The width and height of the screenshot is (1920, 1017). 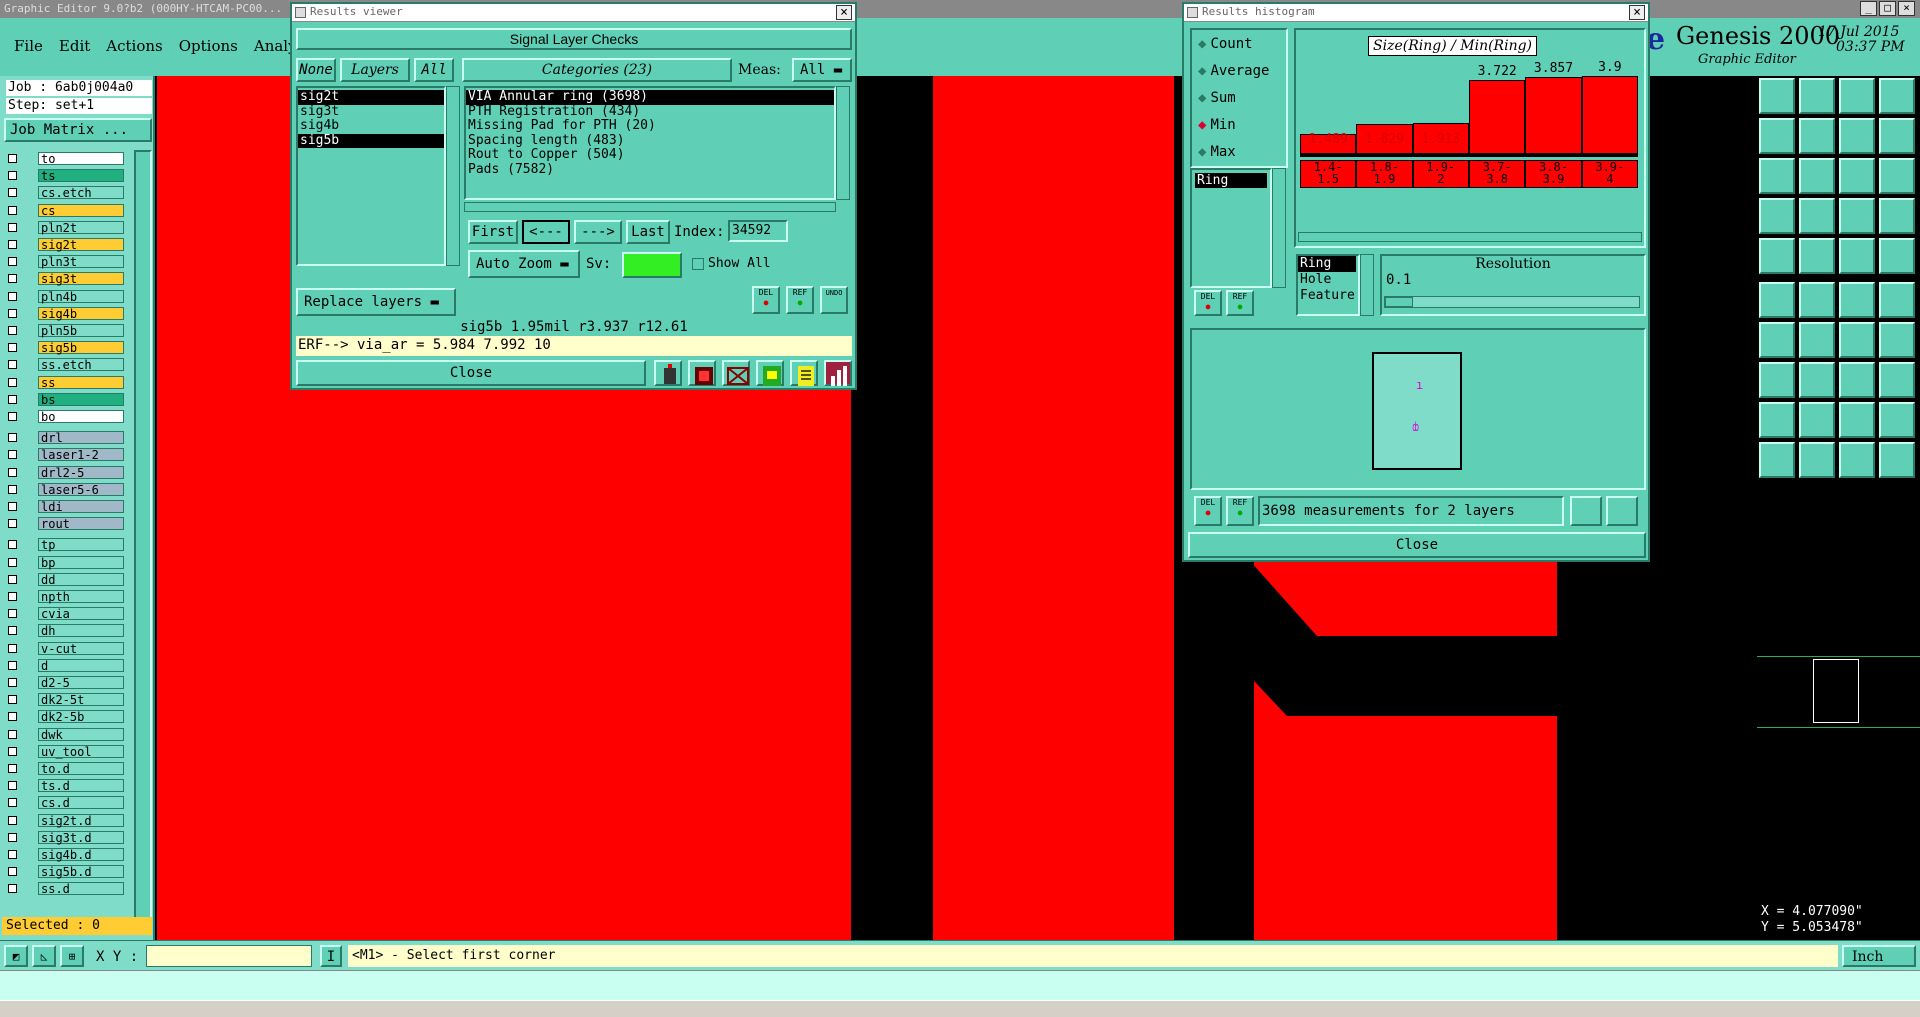 What do you see at coordinates (597, 70) in the screenshot?
I see `categories-button: Categories (23)` at bounding box center [597, 70].